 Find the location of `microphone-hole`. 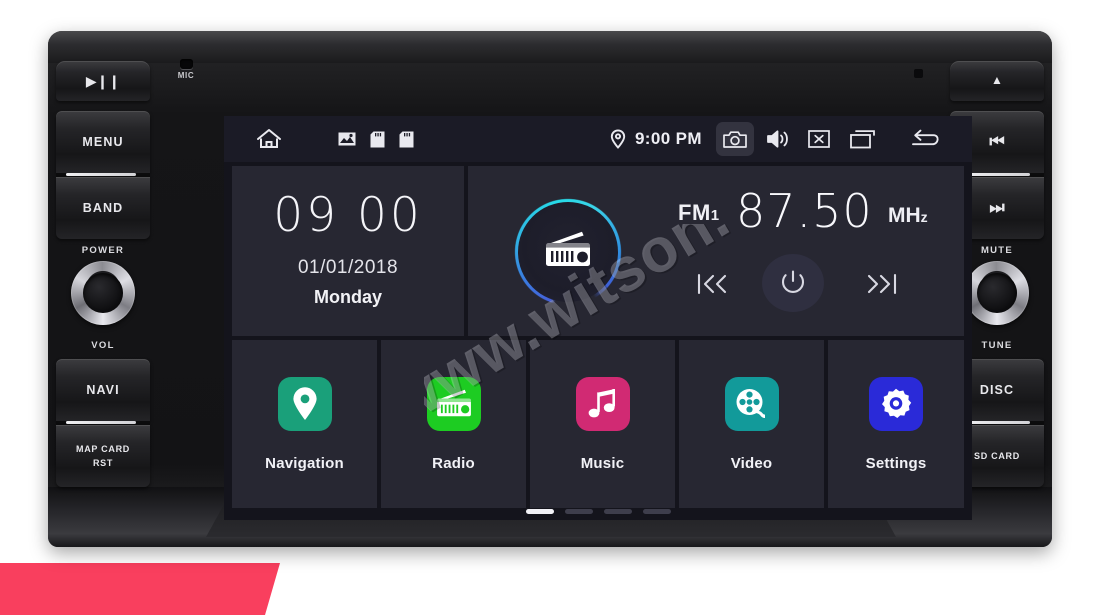

microphone-hole is located at coordinates (186, 64).